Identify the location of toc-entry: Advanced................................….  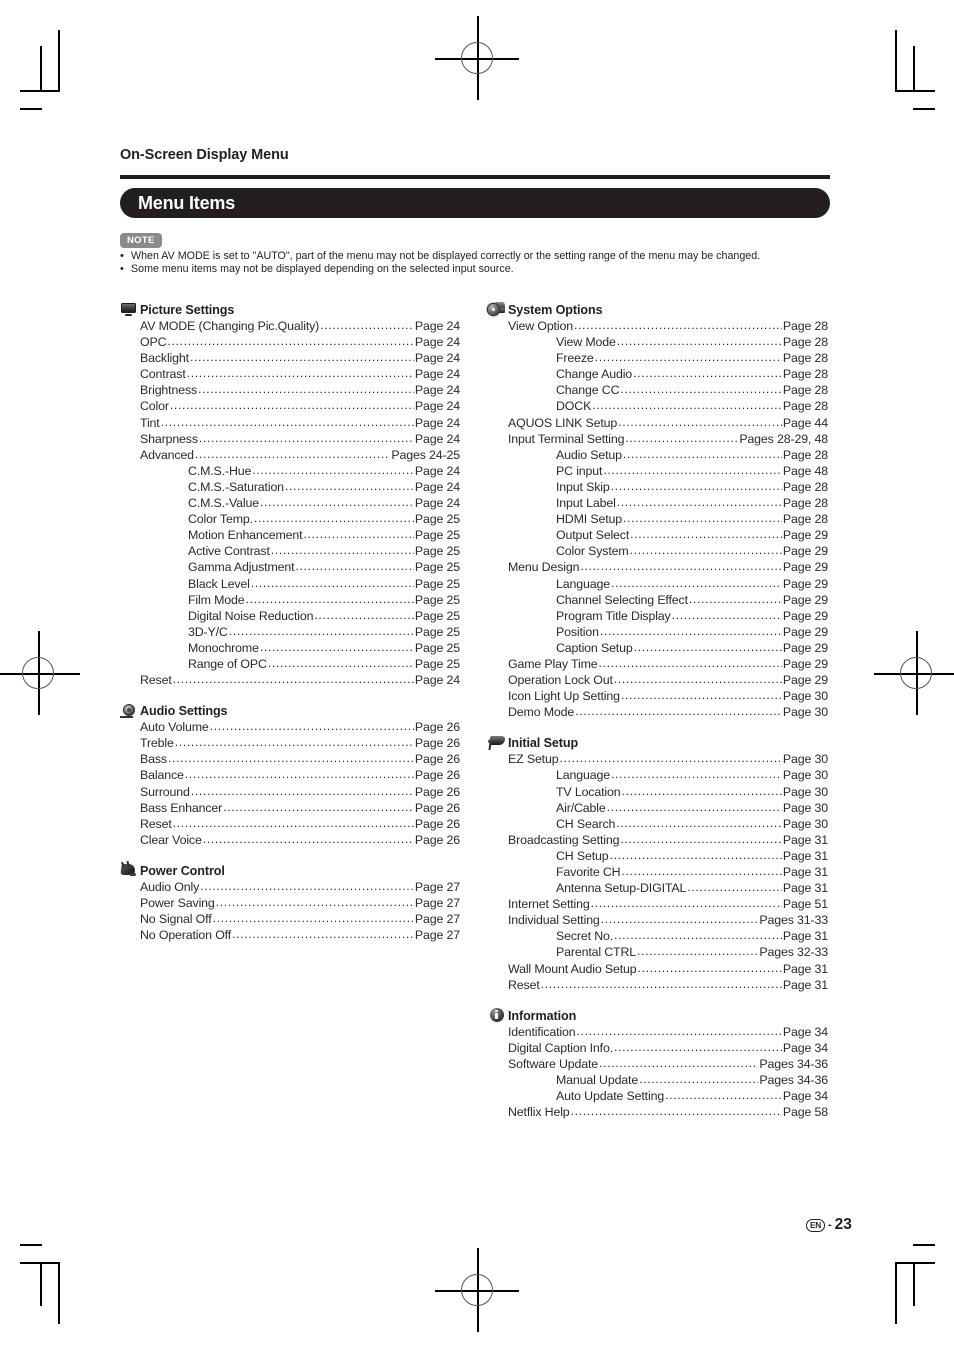
(290, 455).